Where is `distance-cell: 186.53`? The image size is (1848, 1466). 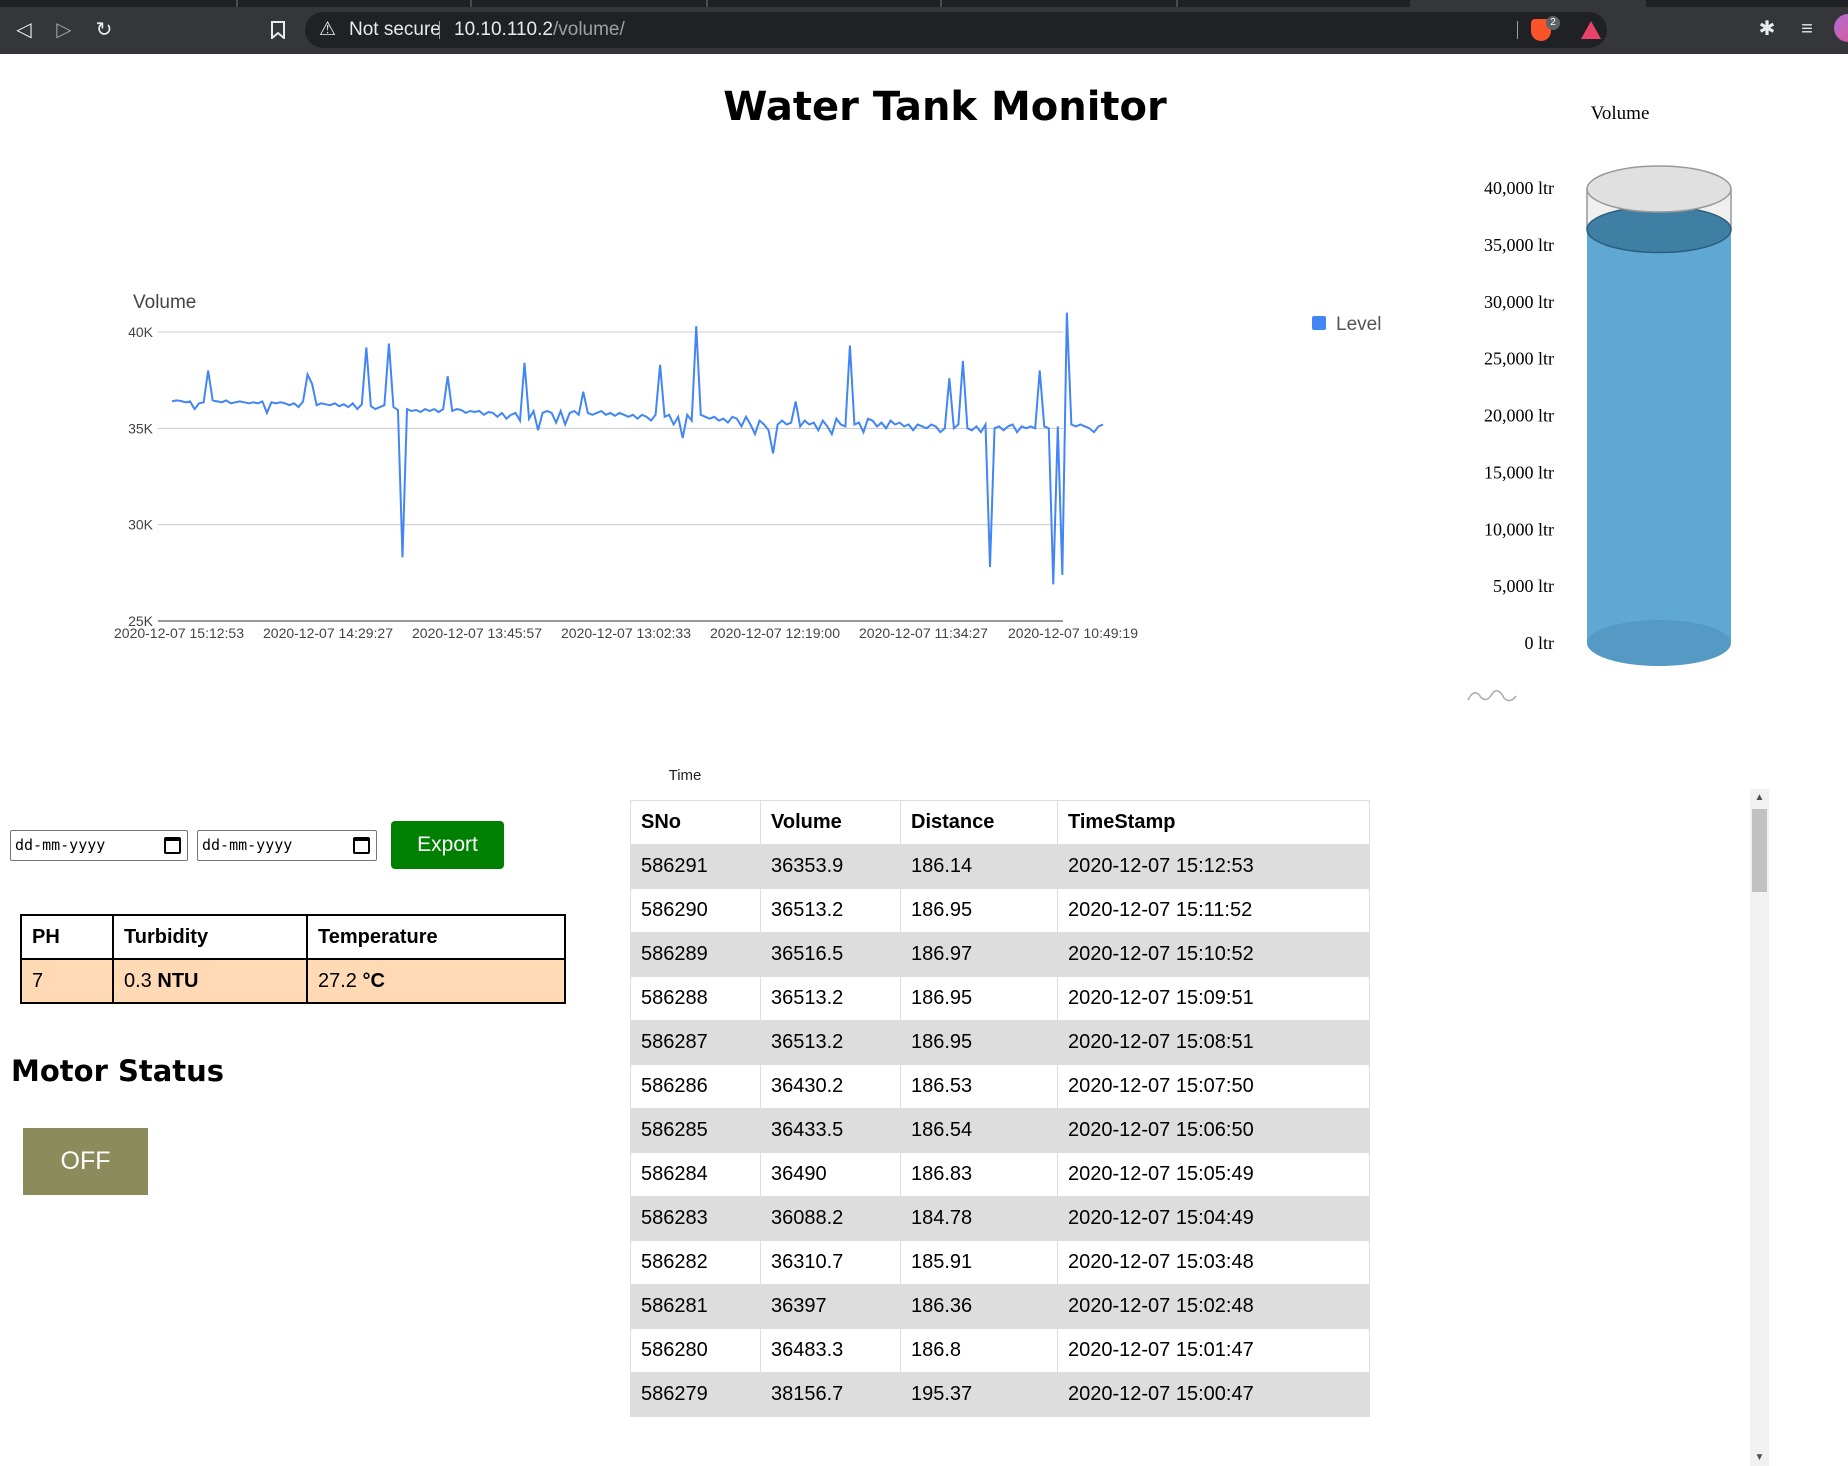
distance-cell: 186.53 is located at coordinates (979, 1086).